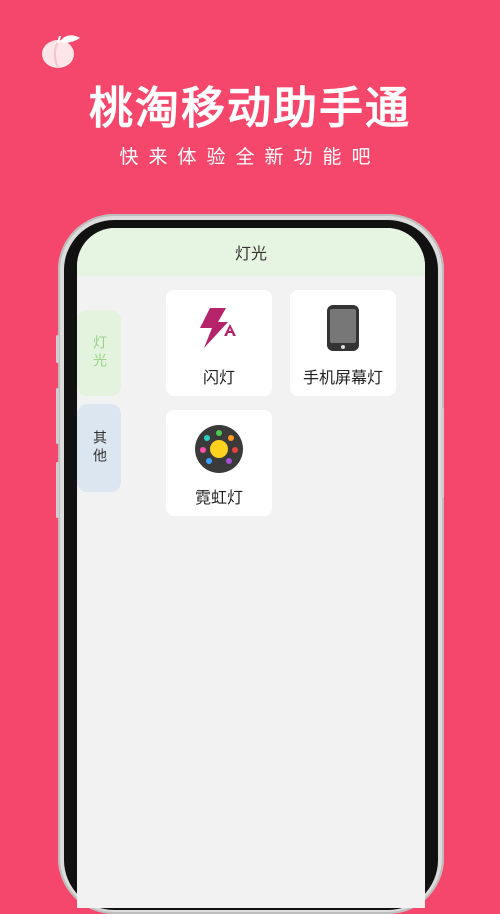 This screenshot has height=914, width=500. Describe the element at coordinates (219, 449) in the screenshot. I see `neon-light-icon` at that location.